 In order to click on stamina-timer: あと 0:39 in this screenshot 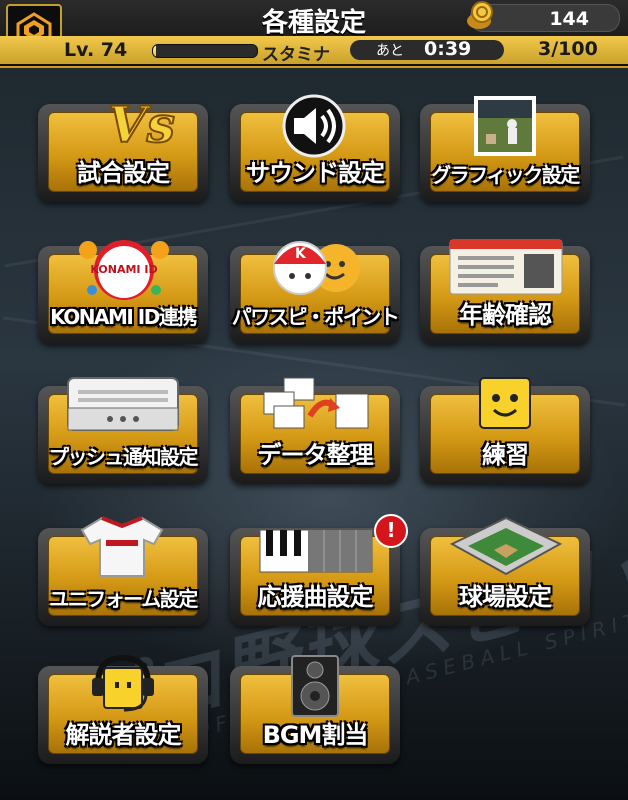, I will do `click(427, 49)`.